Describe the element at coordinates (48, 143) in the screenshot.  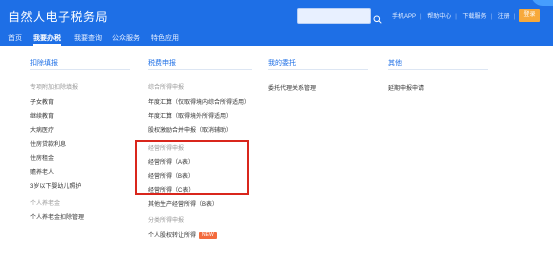
I see `menu-item-mortgage-interest: 住房贷款利息` at that location.